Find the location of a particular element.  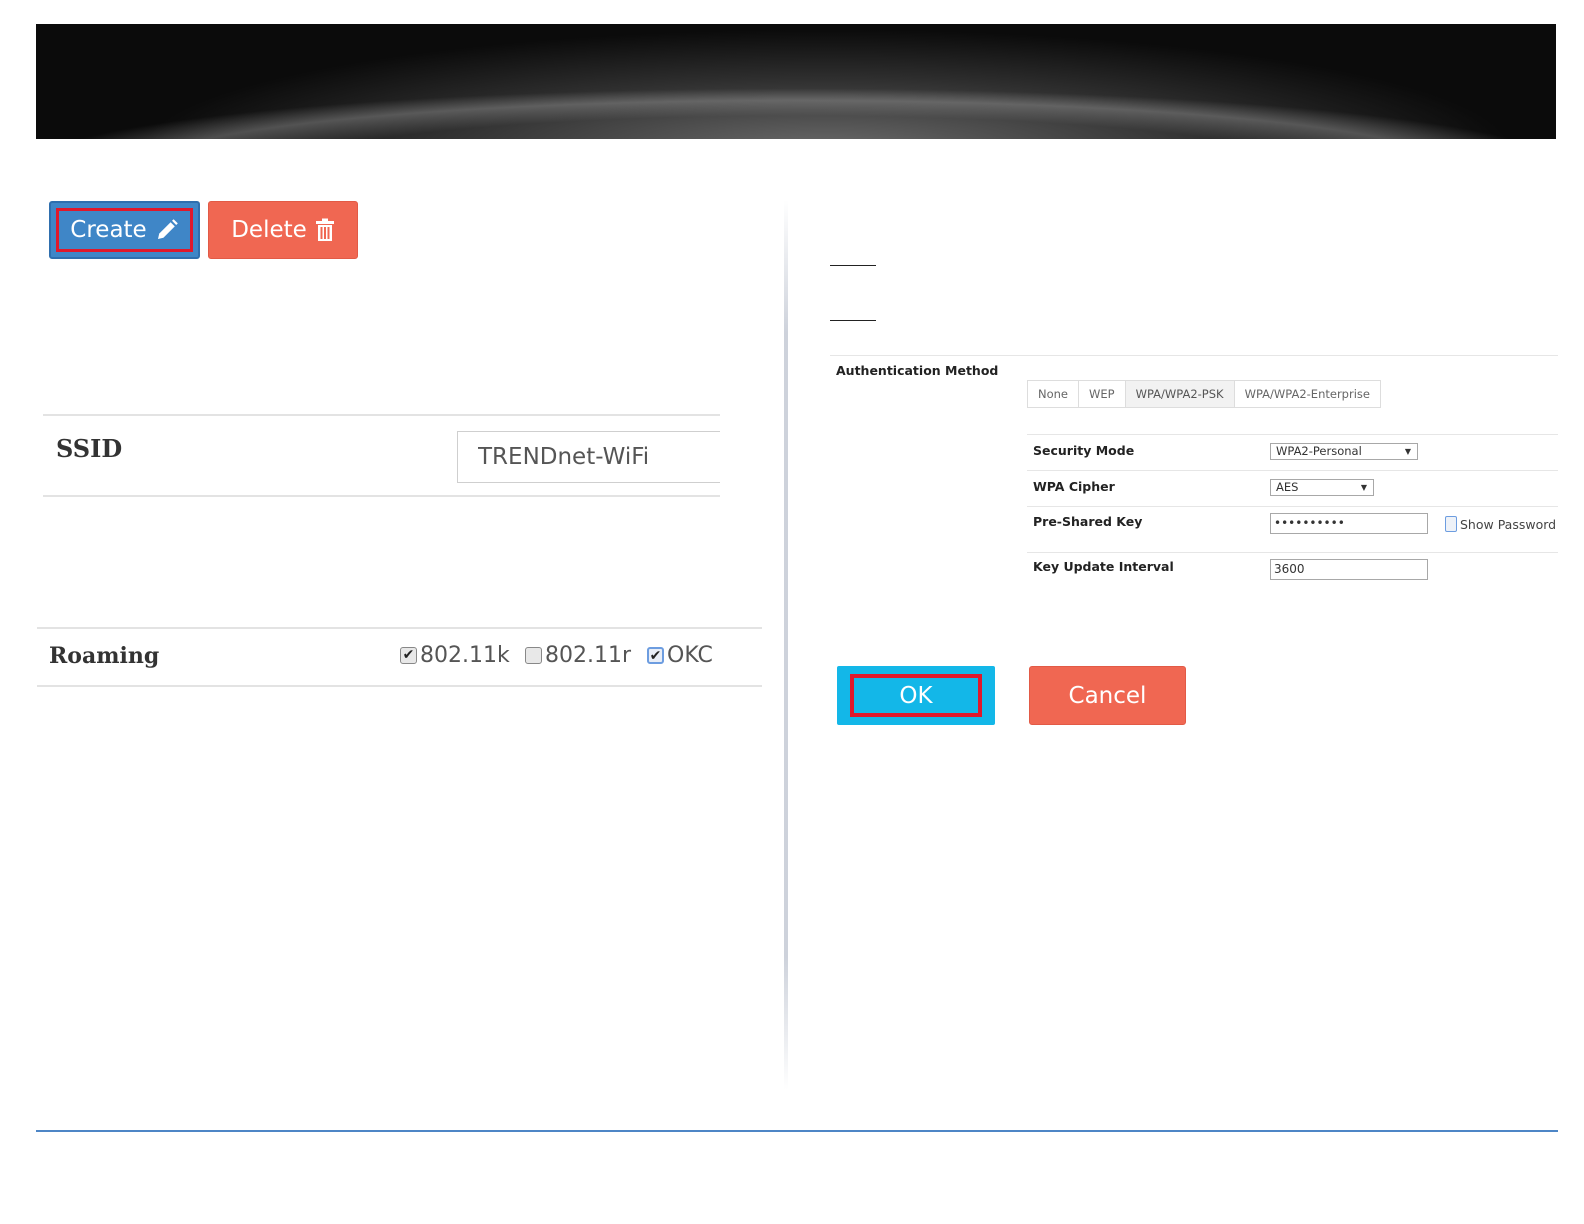

ssid-row: SSID is located at coordinates (381, 455).